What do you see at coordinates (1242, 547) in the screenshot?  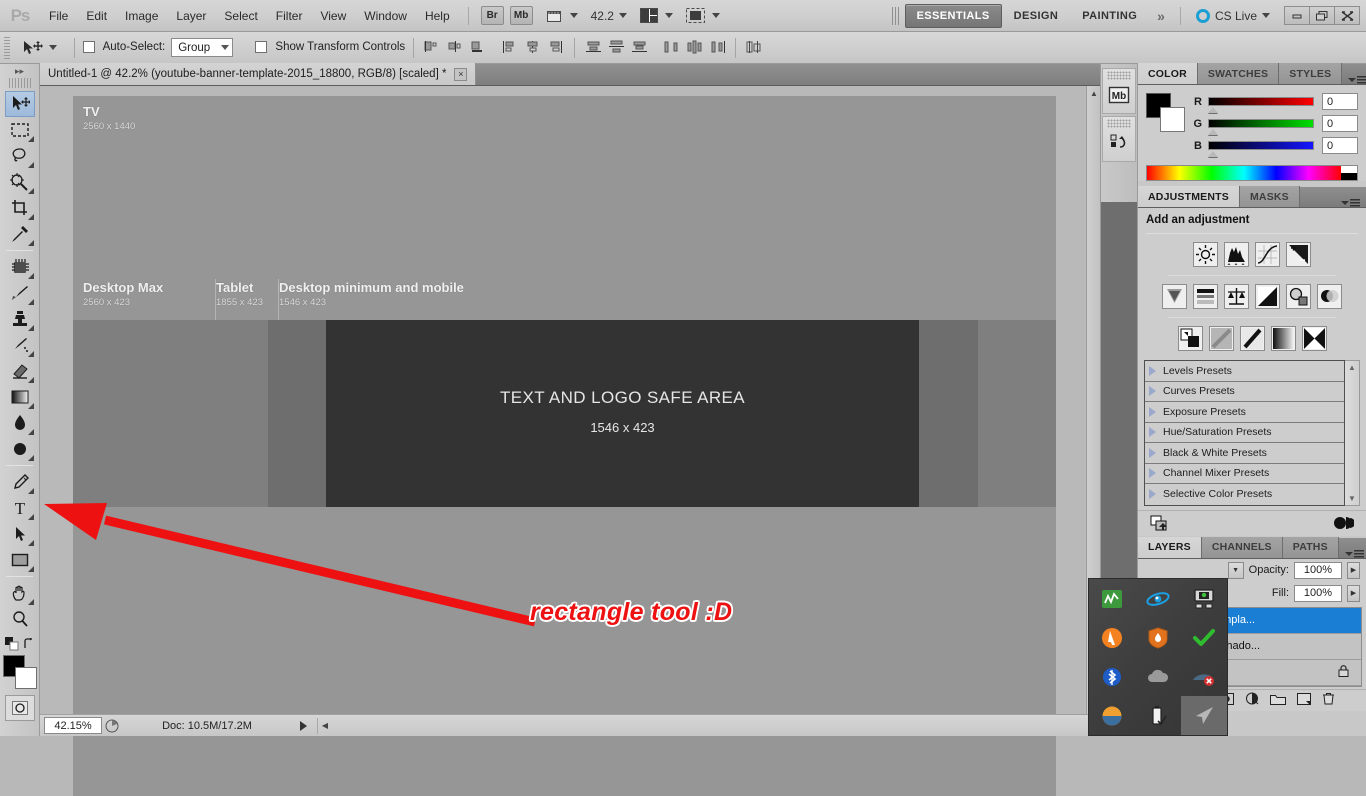 I see `tab-channels: CHANNELS` at bounding box center [1242, 547].